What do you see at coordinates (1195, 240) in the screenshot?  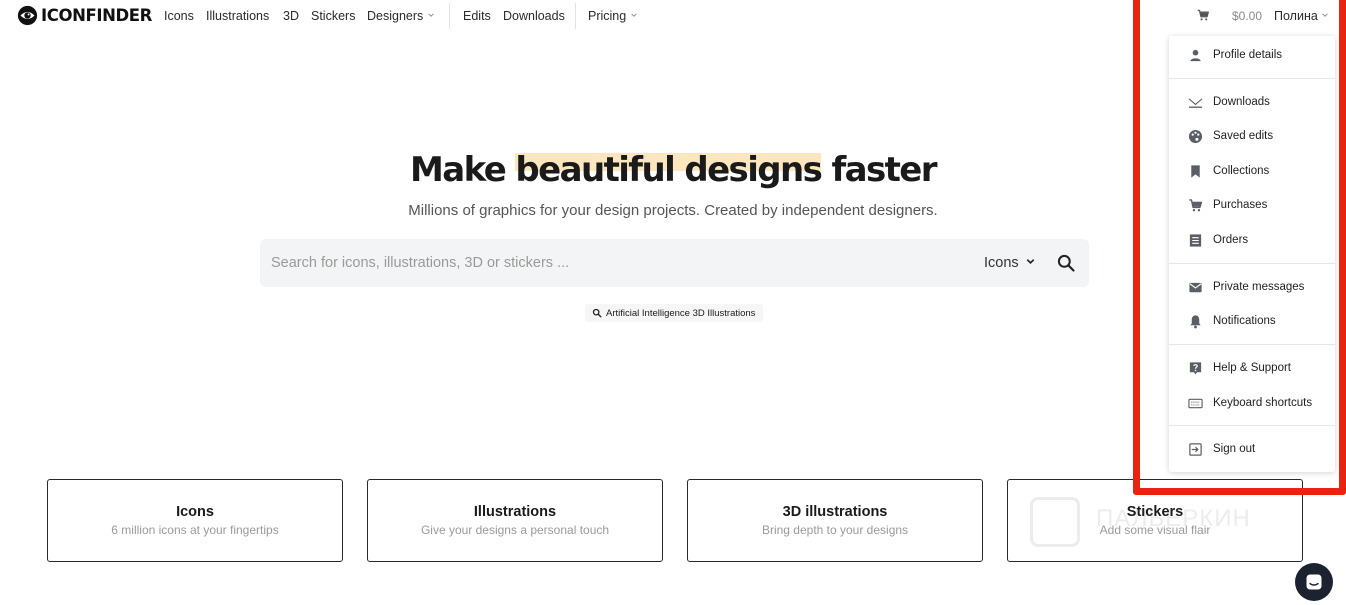 I see `receipt-icon` at bounding box center [1195, 240].